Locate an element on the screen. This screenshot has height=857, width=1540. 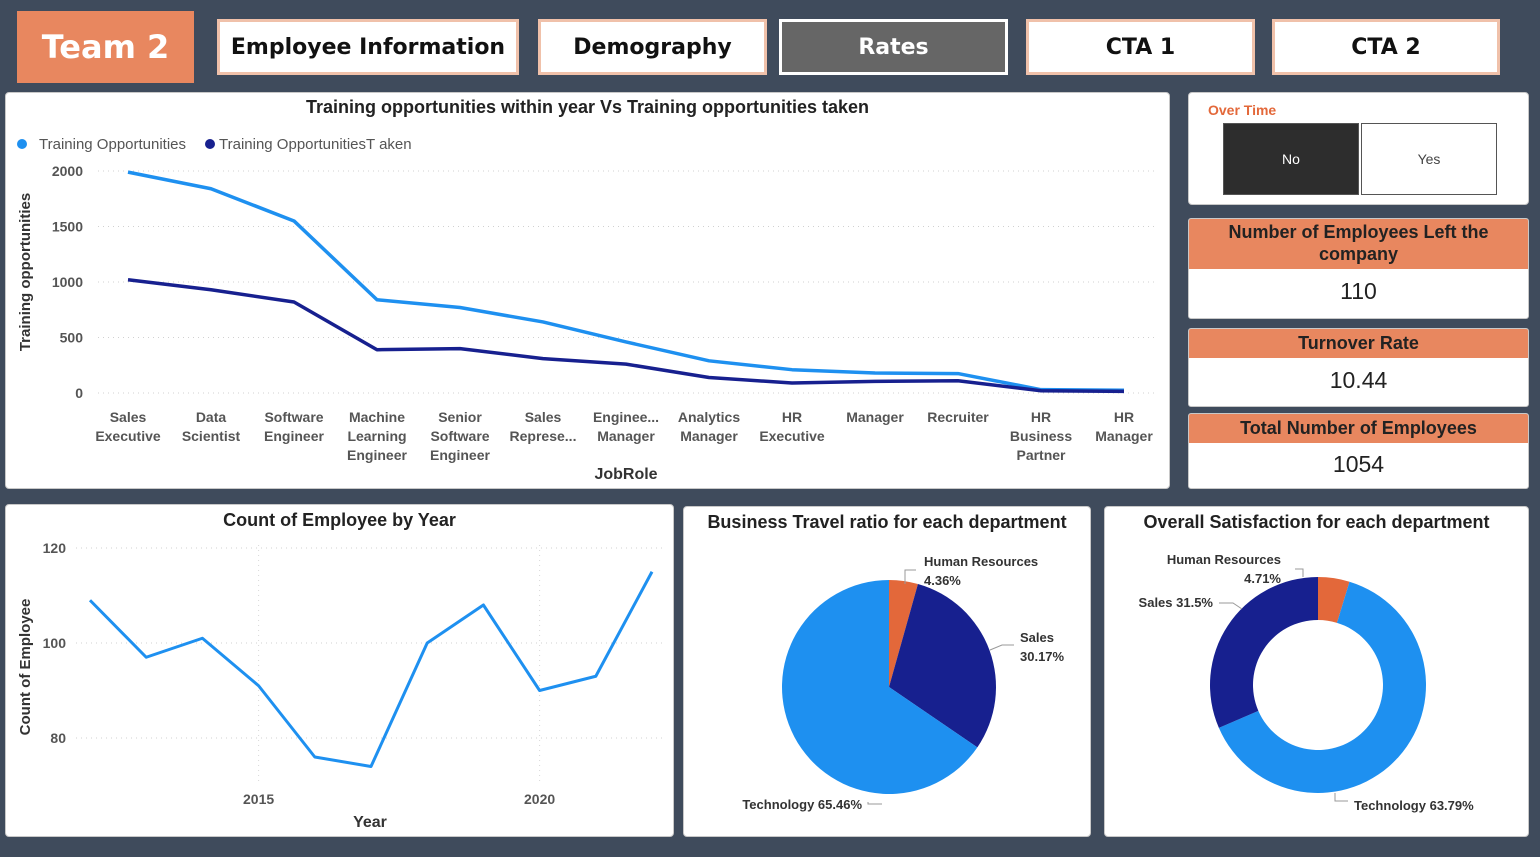
pie-label: Sales is located at coordinates (1037, 637).